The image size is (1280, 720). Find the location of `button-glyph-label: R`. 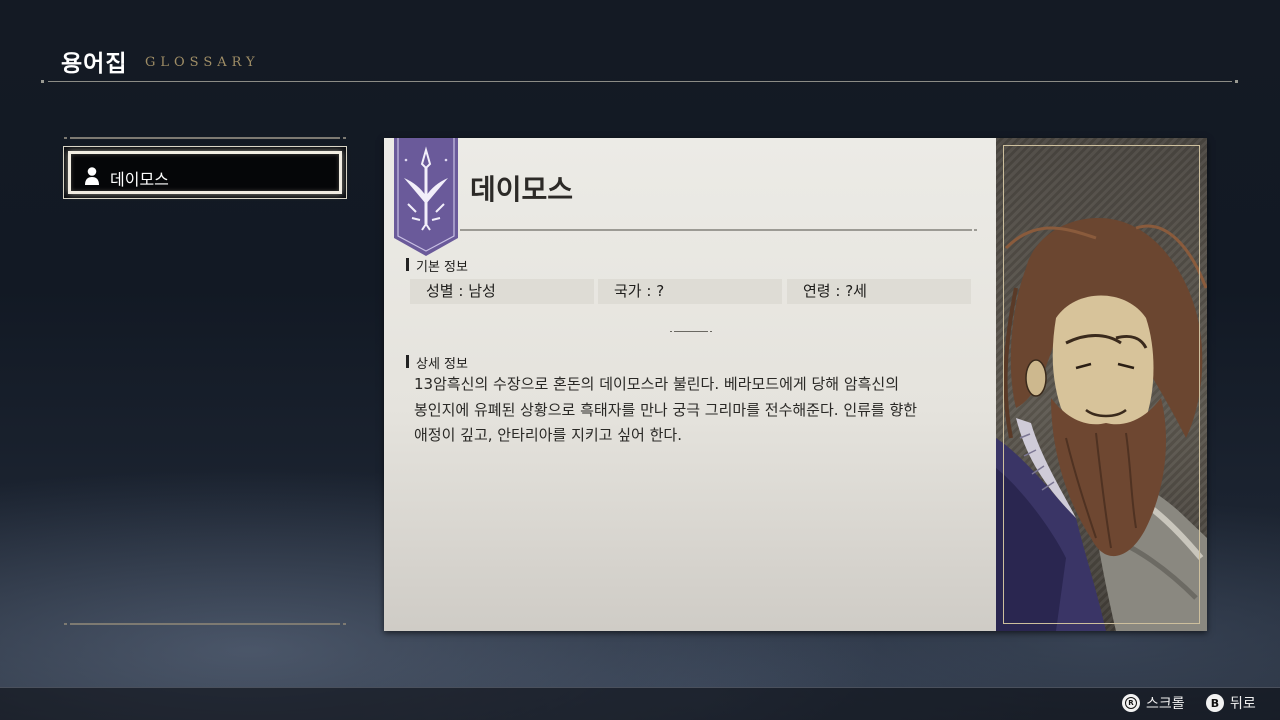

button-glyph-label: R is located at coordinates (1131, 703).